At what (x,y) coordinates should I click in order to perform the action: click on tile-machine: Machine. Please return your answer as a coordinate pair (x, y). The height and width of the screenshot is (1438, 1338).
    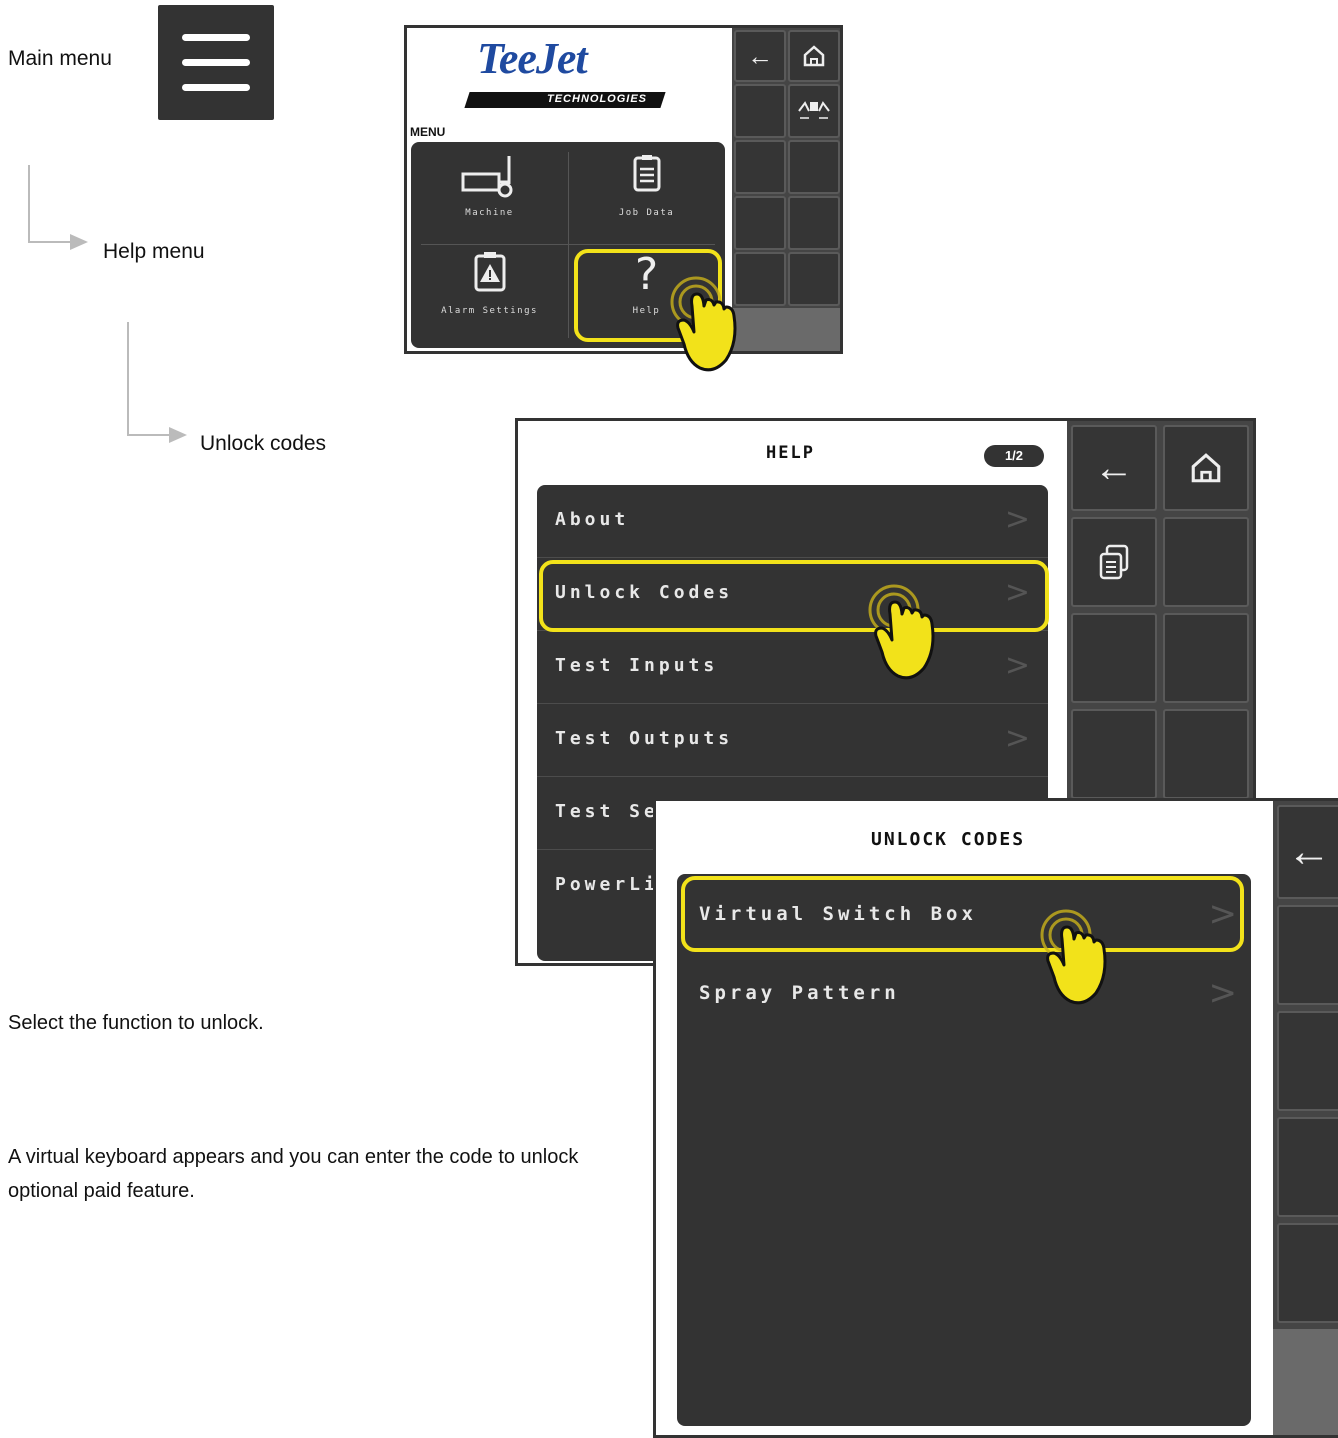
    Looking at the image, I should click on (489, 197).